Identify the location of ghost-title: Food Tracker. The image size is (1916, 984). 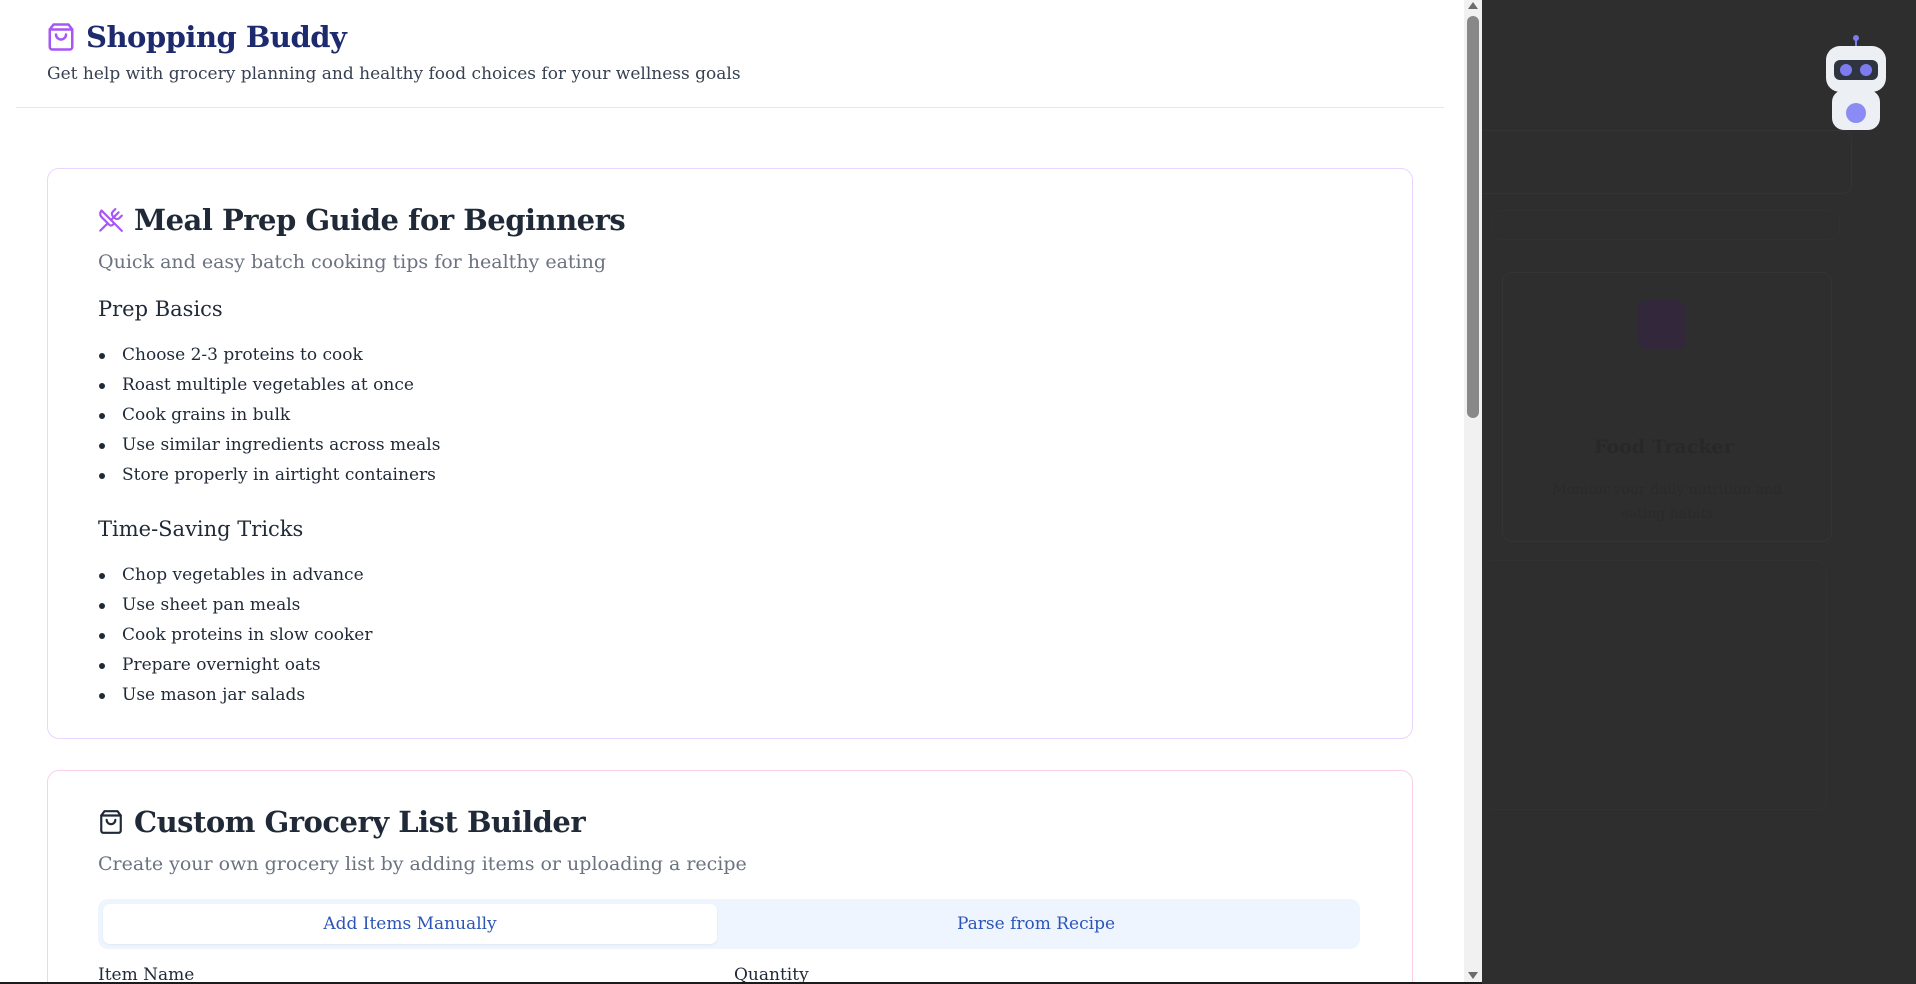
(1664, 447).